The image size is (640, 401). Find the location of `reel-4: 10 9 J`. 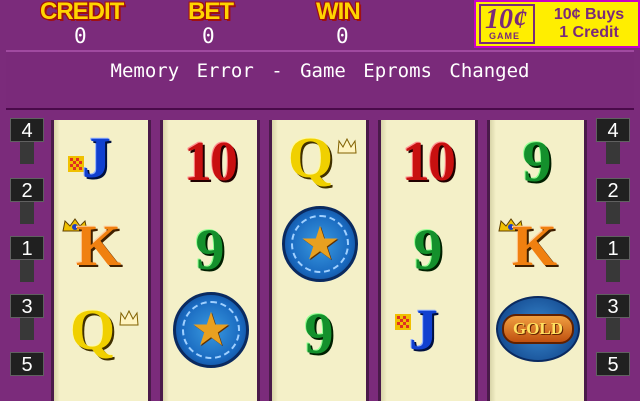

reel-4: 10 9 J is located at coordinates (428, 260).